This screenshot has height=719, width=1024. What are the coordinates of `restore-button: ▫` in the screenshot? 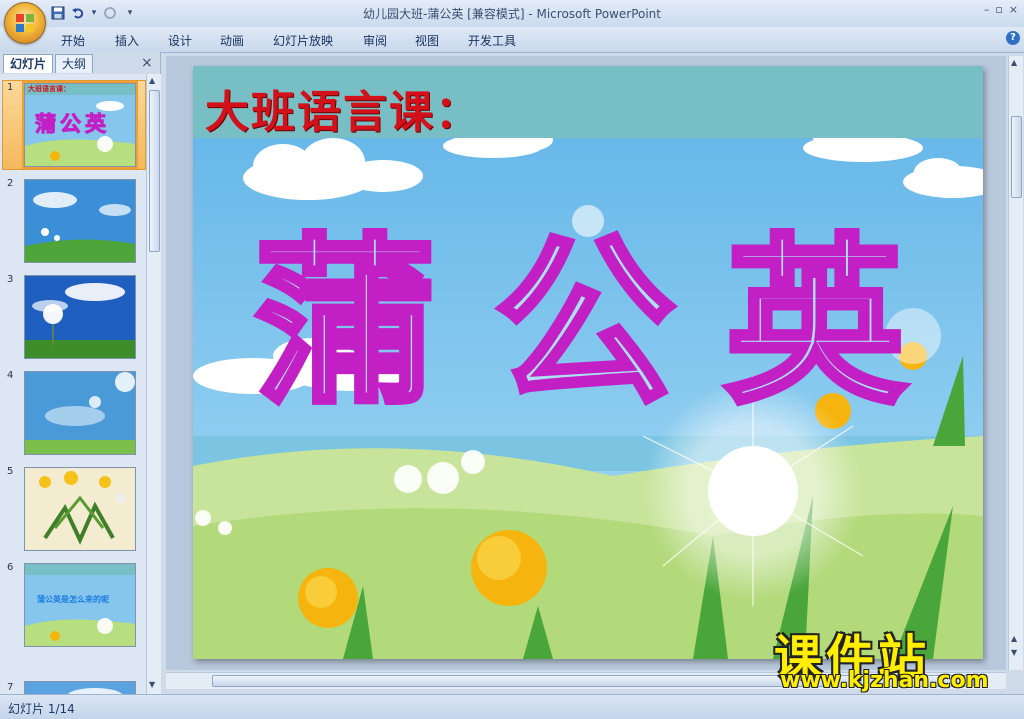 It's located at (998, 9).